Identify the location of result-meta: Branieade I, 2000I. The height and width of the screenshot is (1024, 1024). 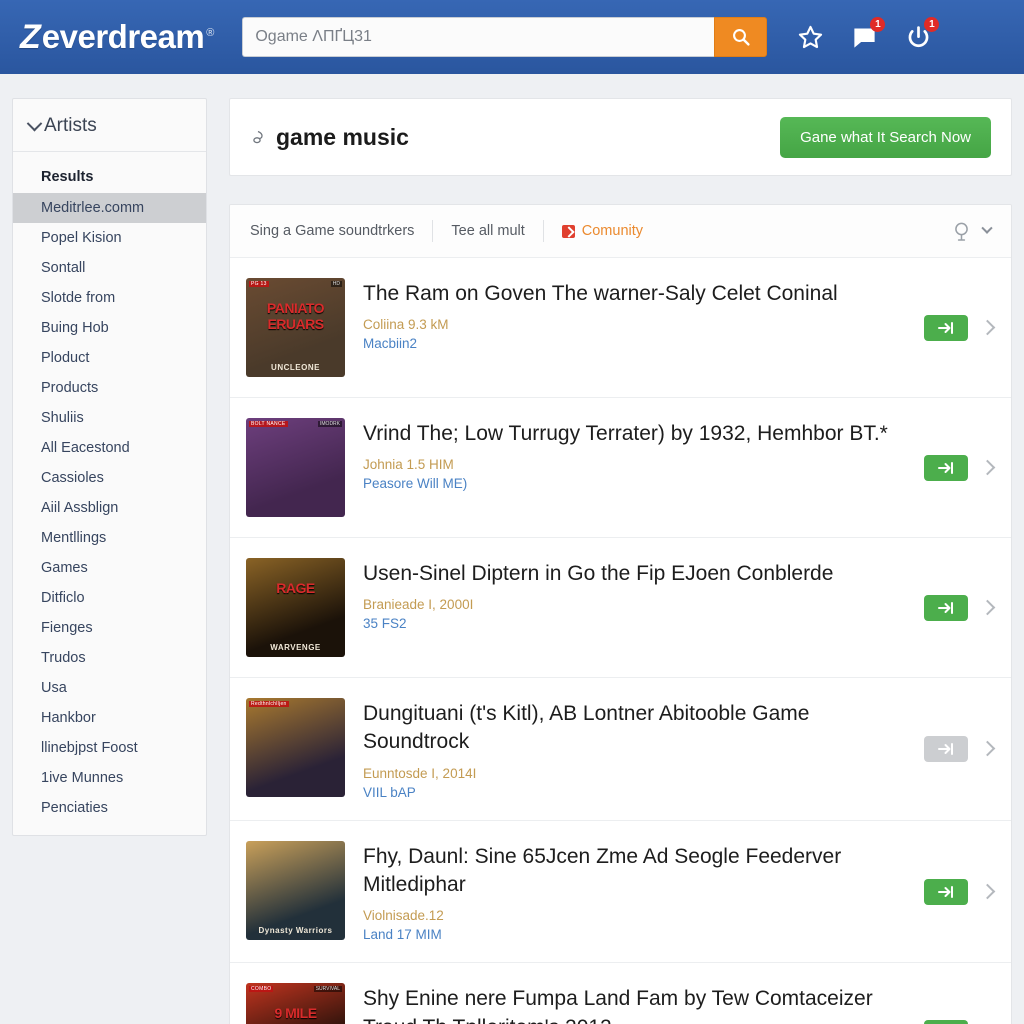
(418, 605).